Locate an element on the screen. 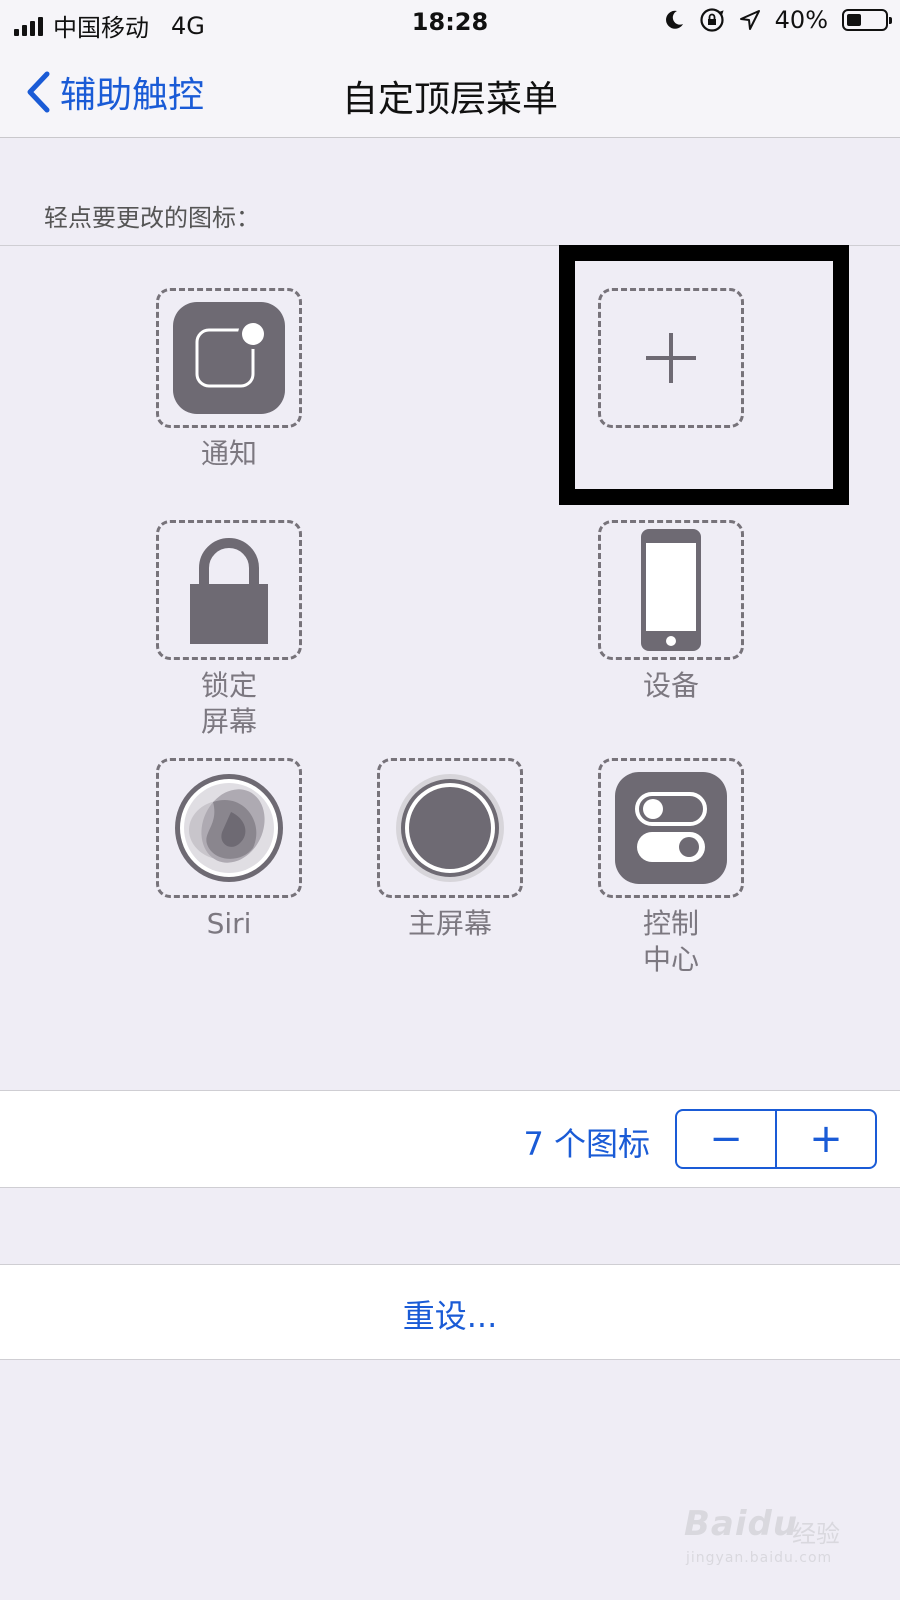  icon-slot-lock-screen: 锁定 屏幕 is located at coordinates (229, 630).